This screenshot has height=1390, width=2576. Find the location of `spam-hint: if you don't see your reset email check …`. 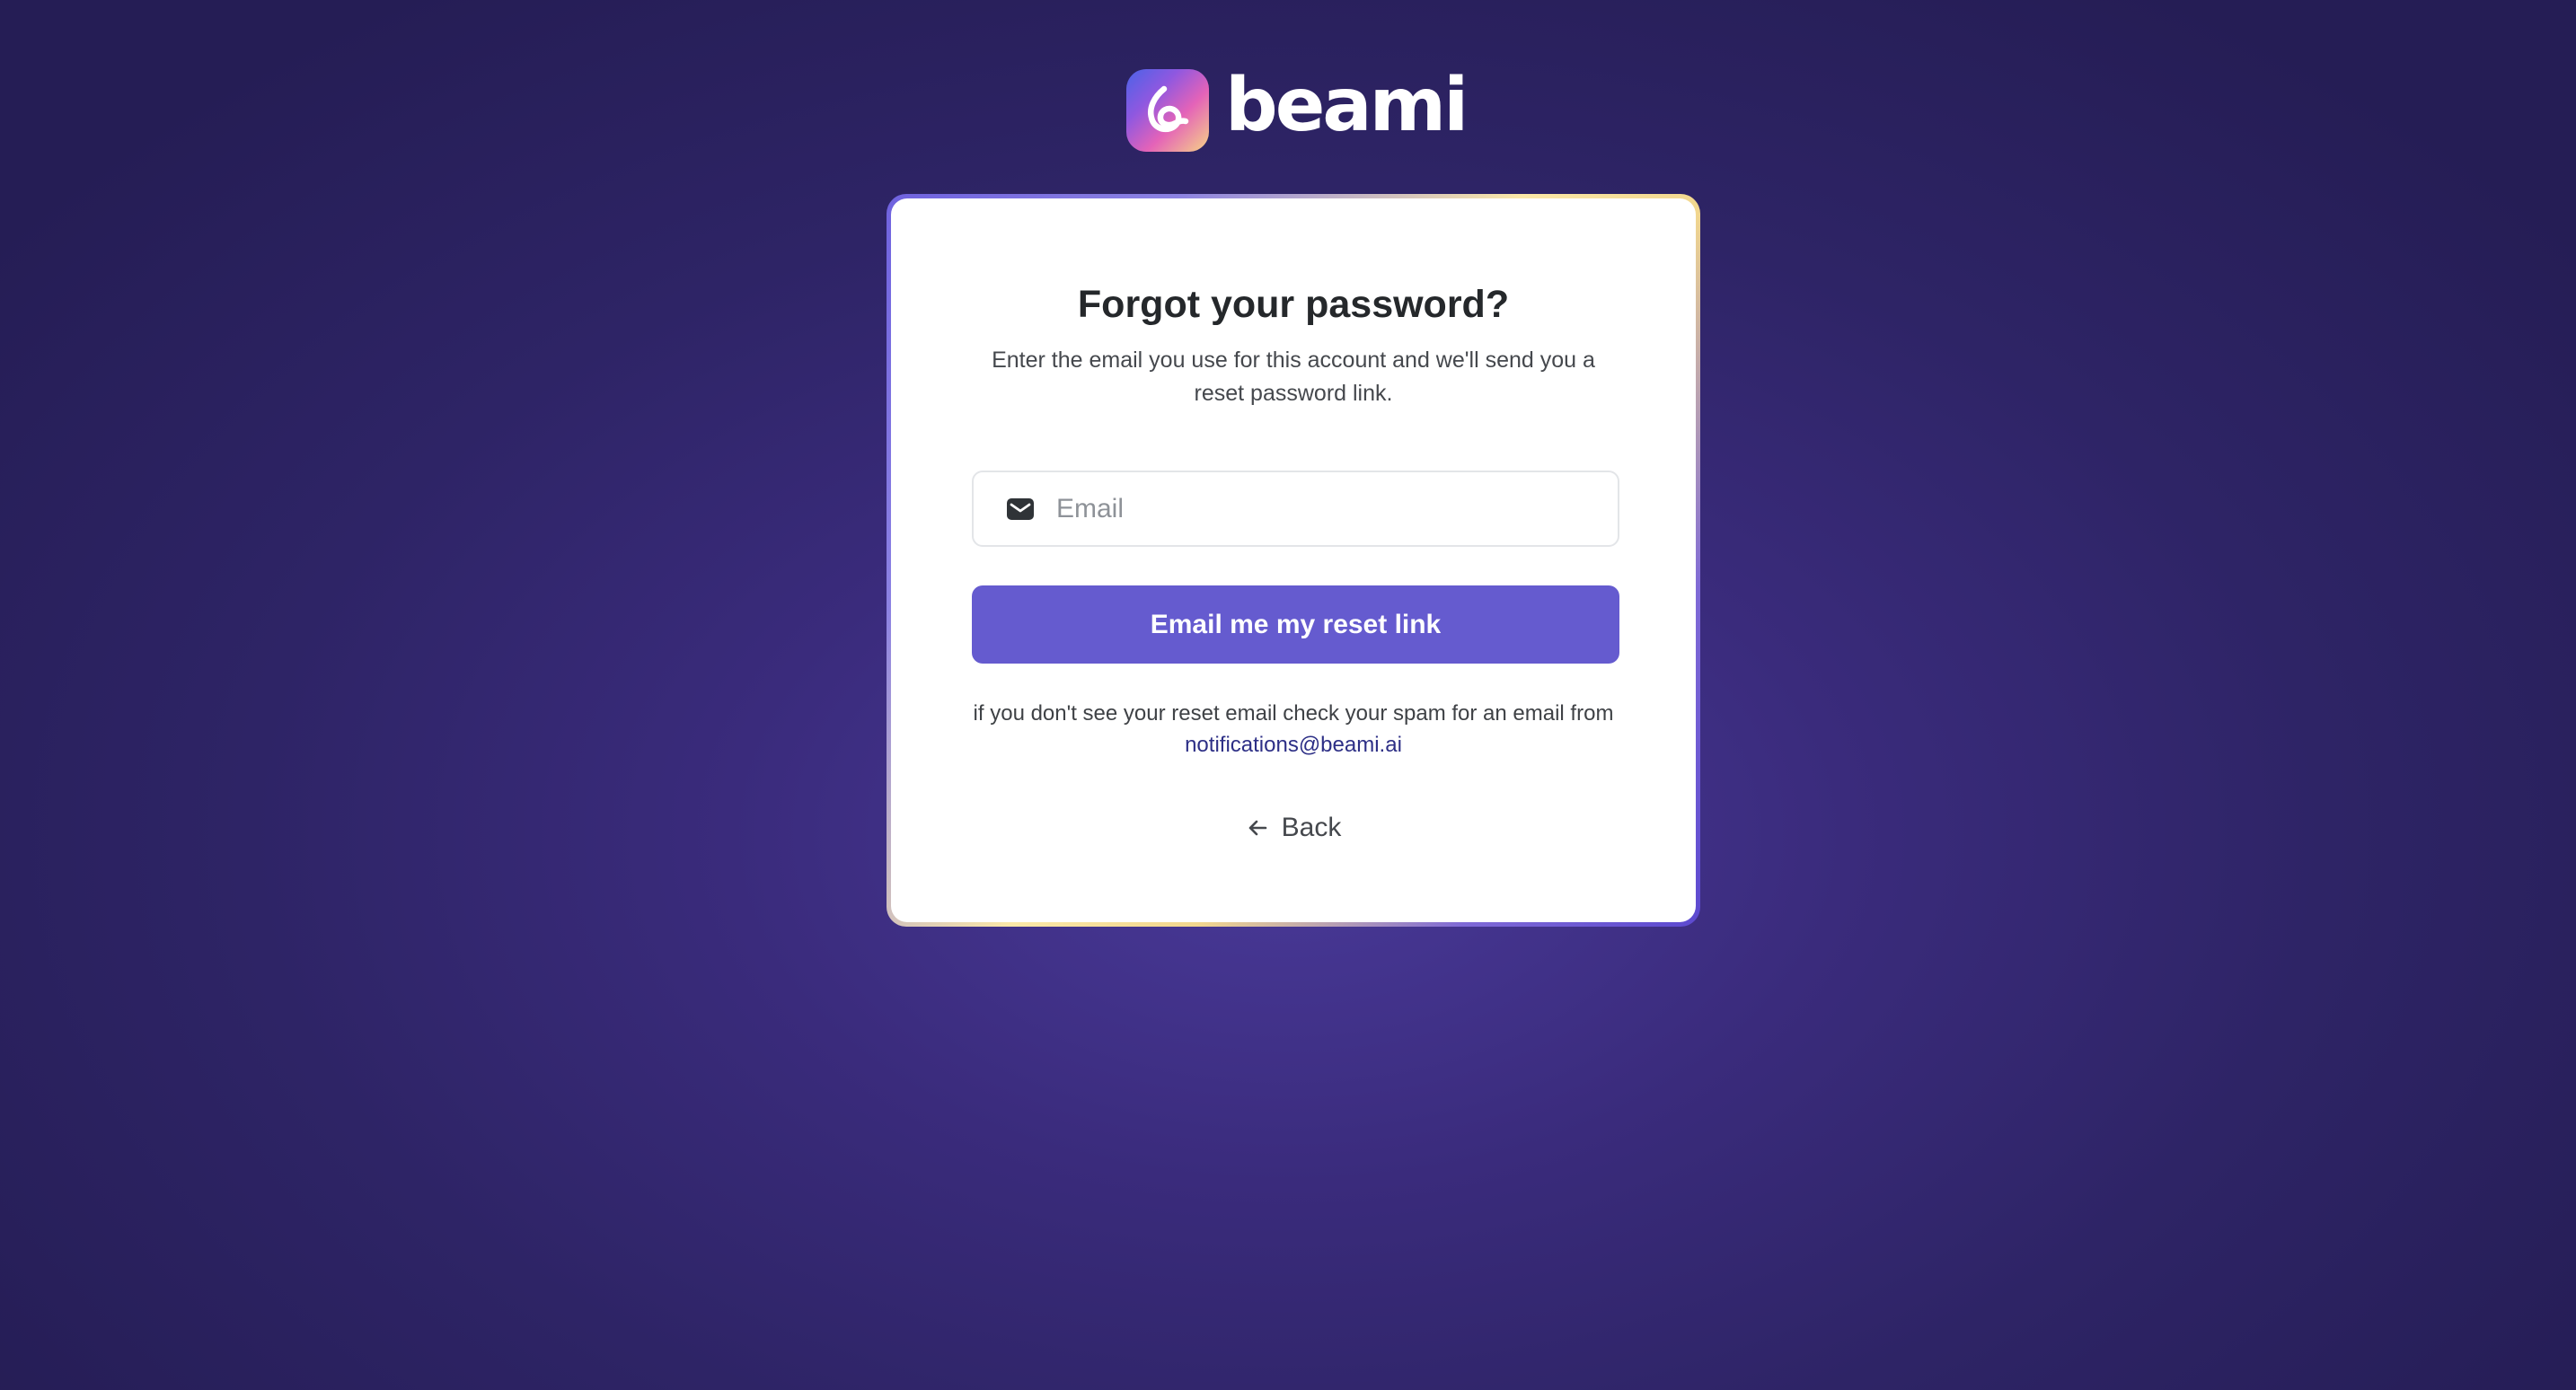

spam-hint: if you don't see your reset email check … is located at coordinates (1293, 730).